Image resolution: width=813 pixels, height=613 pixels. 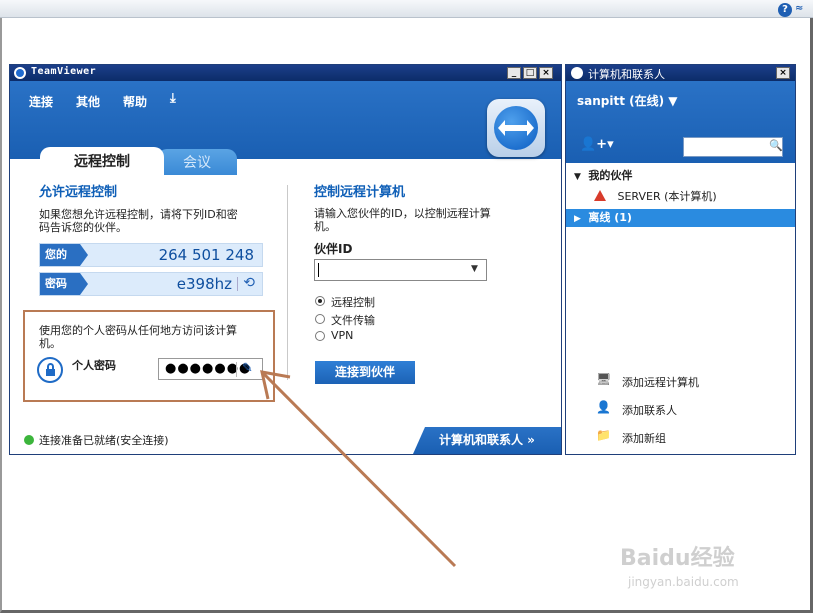 What do you see at coordinates (29, 440) in the screenshot?
I see `status-dot-icon` at bounding box center [29, 440].